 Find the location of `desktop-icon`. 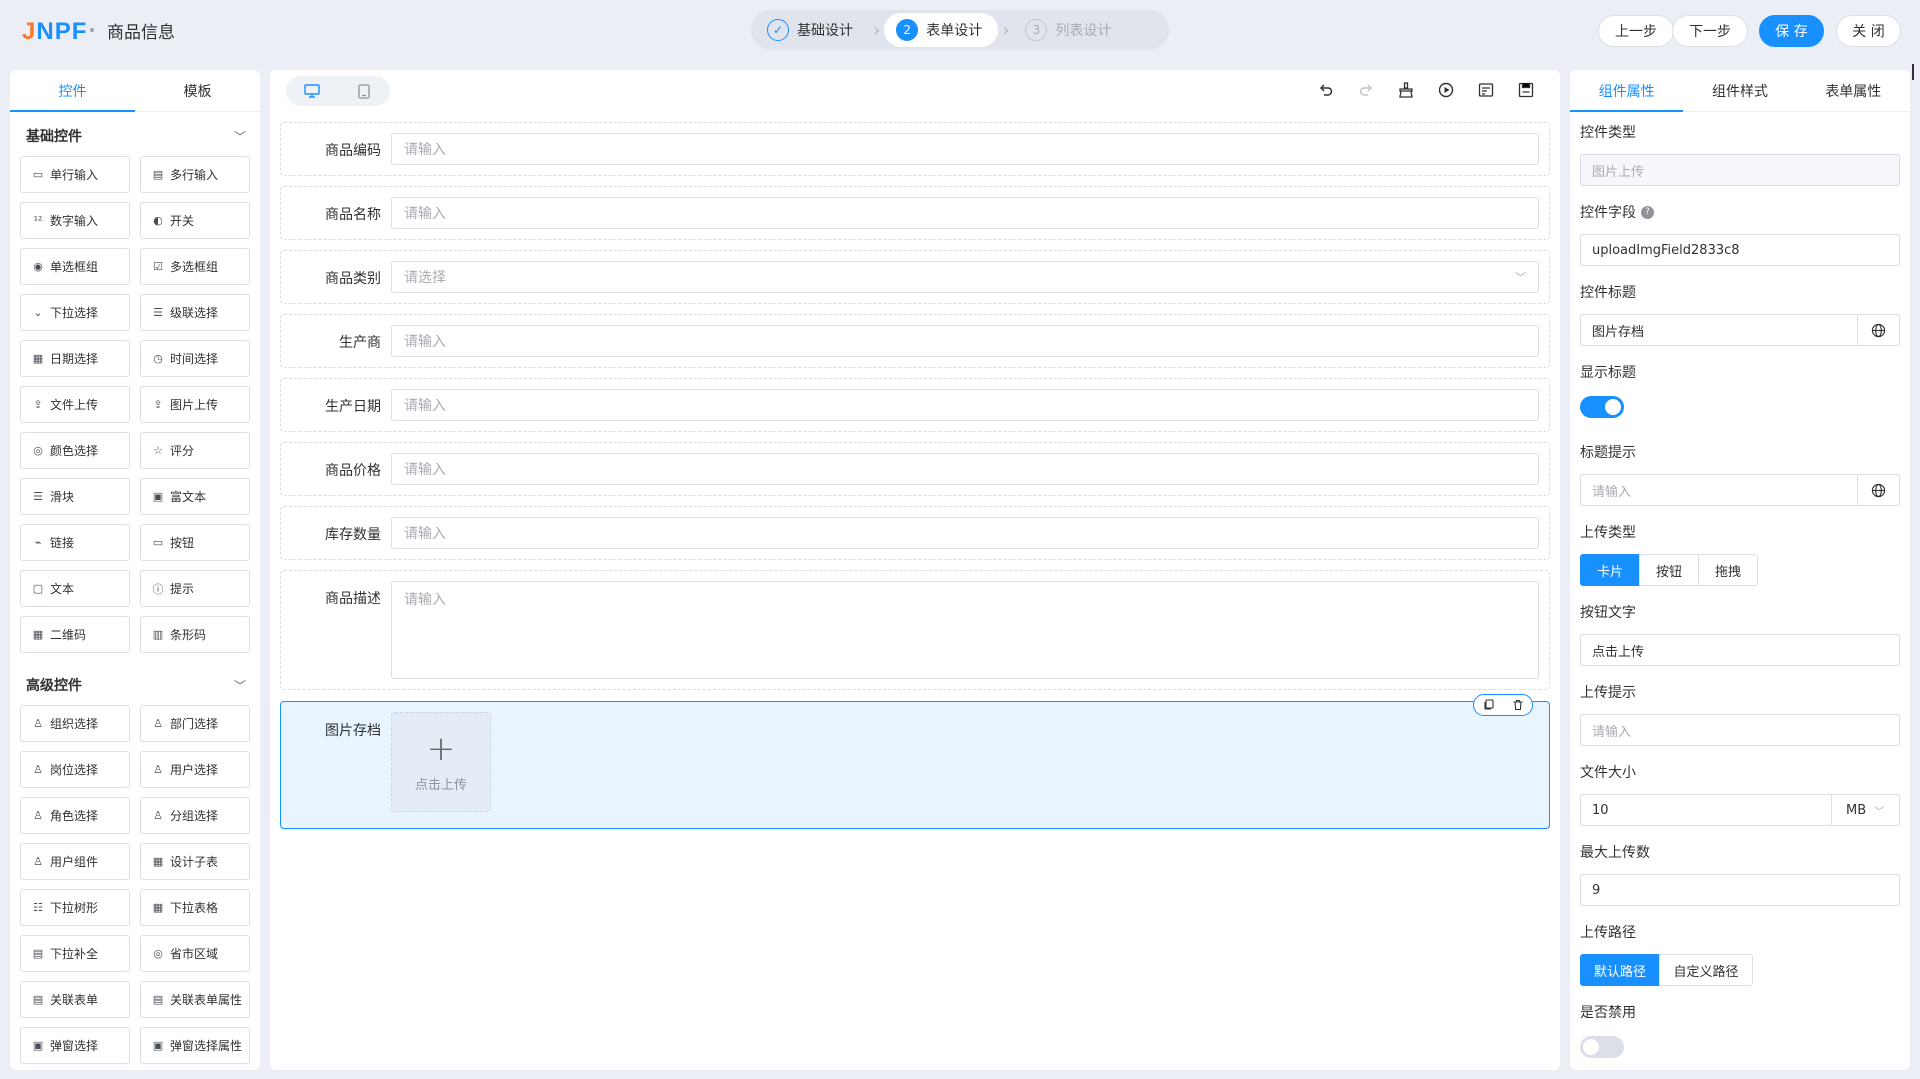

desktop-icon is located at coordinates (312, 91).